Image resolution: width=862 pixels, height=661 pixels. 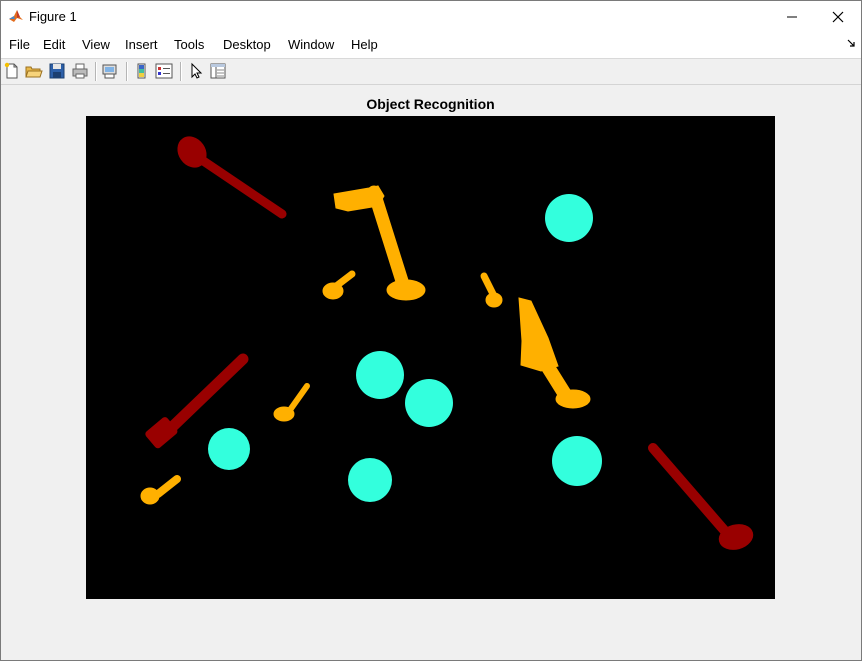 What do you see at coordinates (12, 71) in the screenshot?
I see `new-figure-icon` at bounding box center [12, 71].